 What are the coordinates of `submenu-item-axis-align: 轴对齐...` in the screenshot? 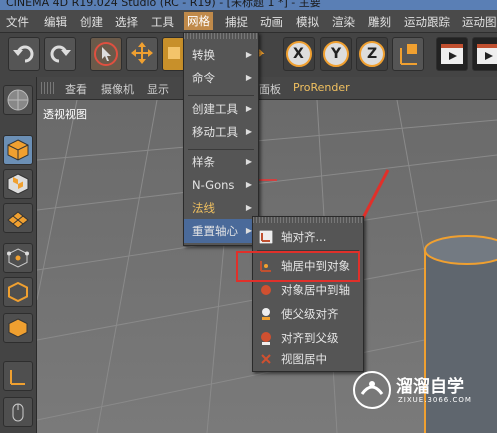 It's located at (308, 237).